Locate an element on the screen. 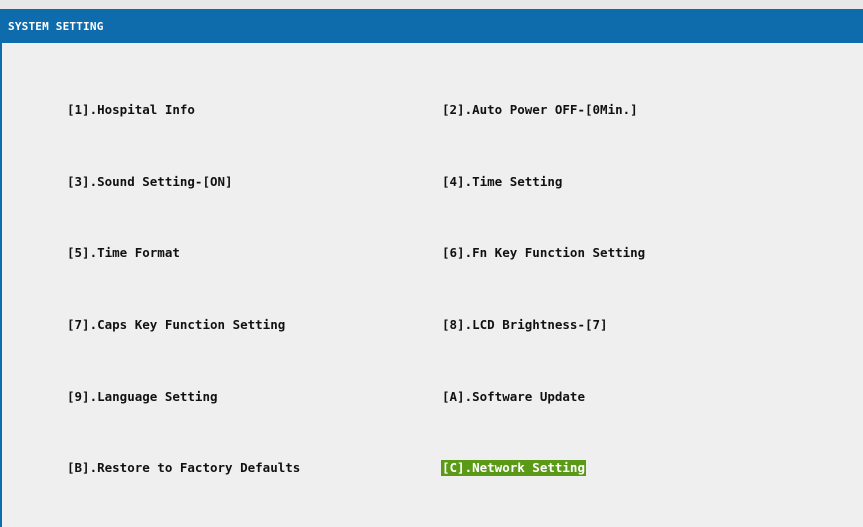 The image size is (863, 527). menu-item-time-format: [5].Time Format is located at coordinates (123, 253).